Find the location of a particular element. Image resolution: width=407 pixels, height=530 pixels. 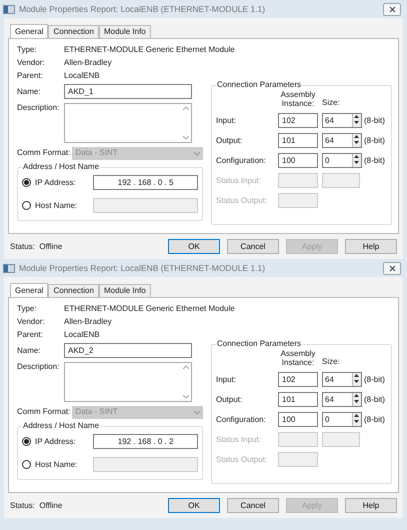

ip-address-field: 192 . 168 . 0 . 2 is located at coordinates (145, 441).